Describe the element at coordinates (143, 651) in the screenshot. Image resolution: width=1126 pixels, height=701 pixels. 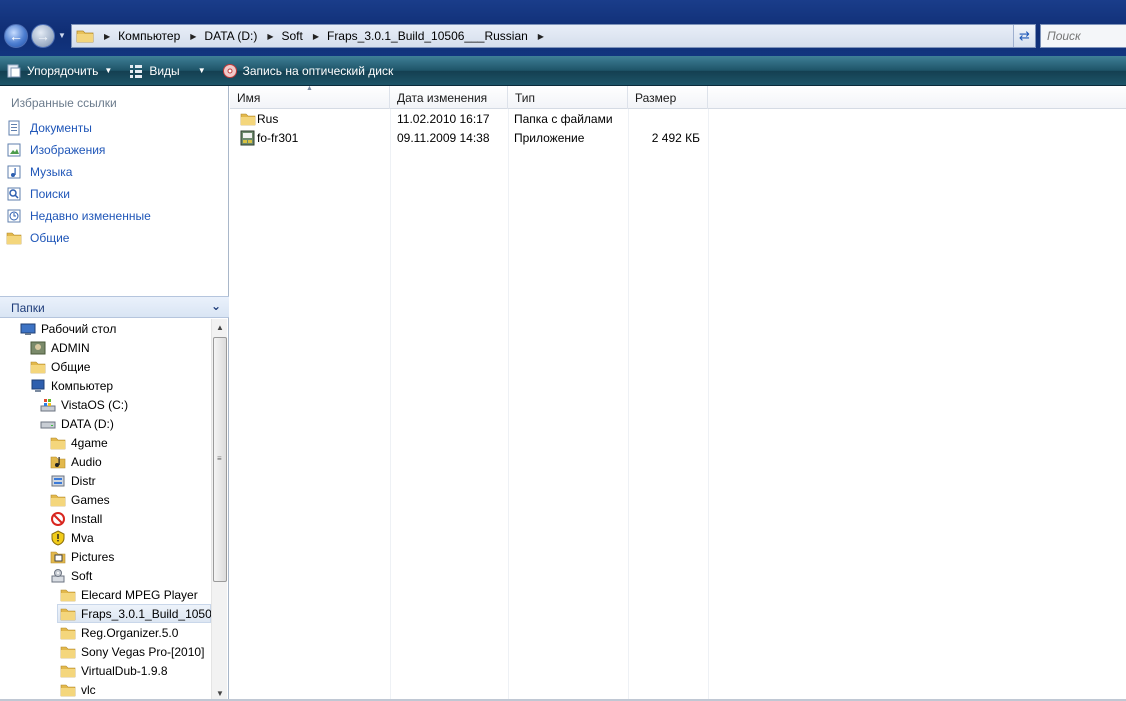
I see `tree-item-label: Sony Vegas Pro-[2010]` at that location.